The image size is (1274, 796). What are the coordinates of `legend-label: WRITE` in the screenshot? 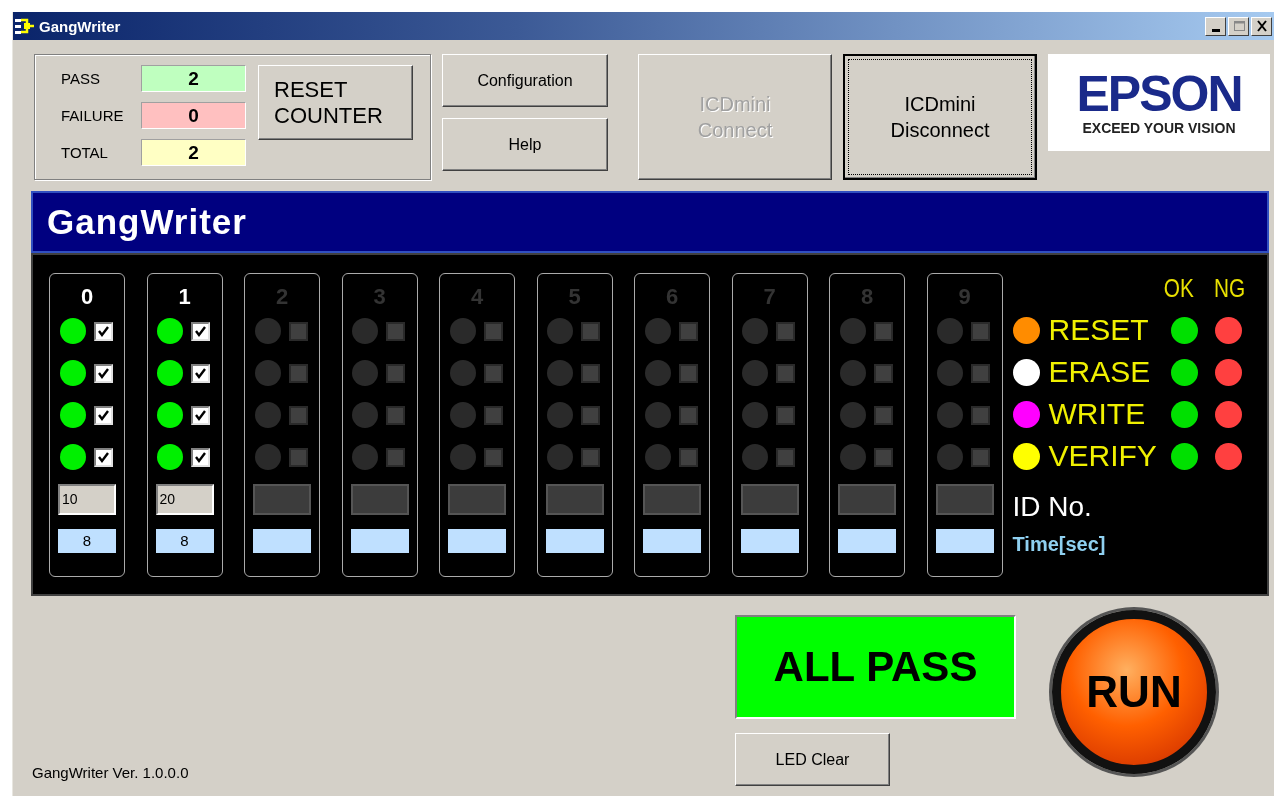 It's located at (1097, 414).